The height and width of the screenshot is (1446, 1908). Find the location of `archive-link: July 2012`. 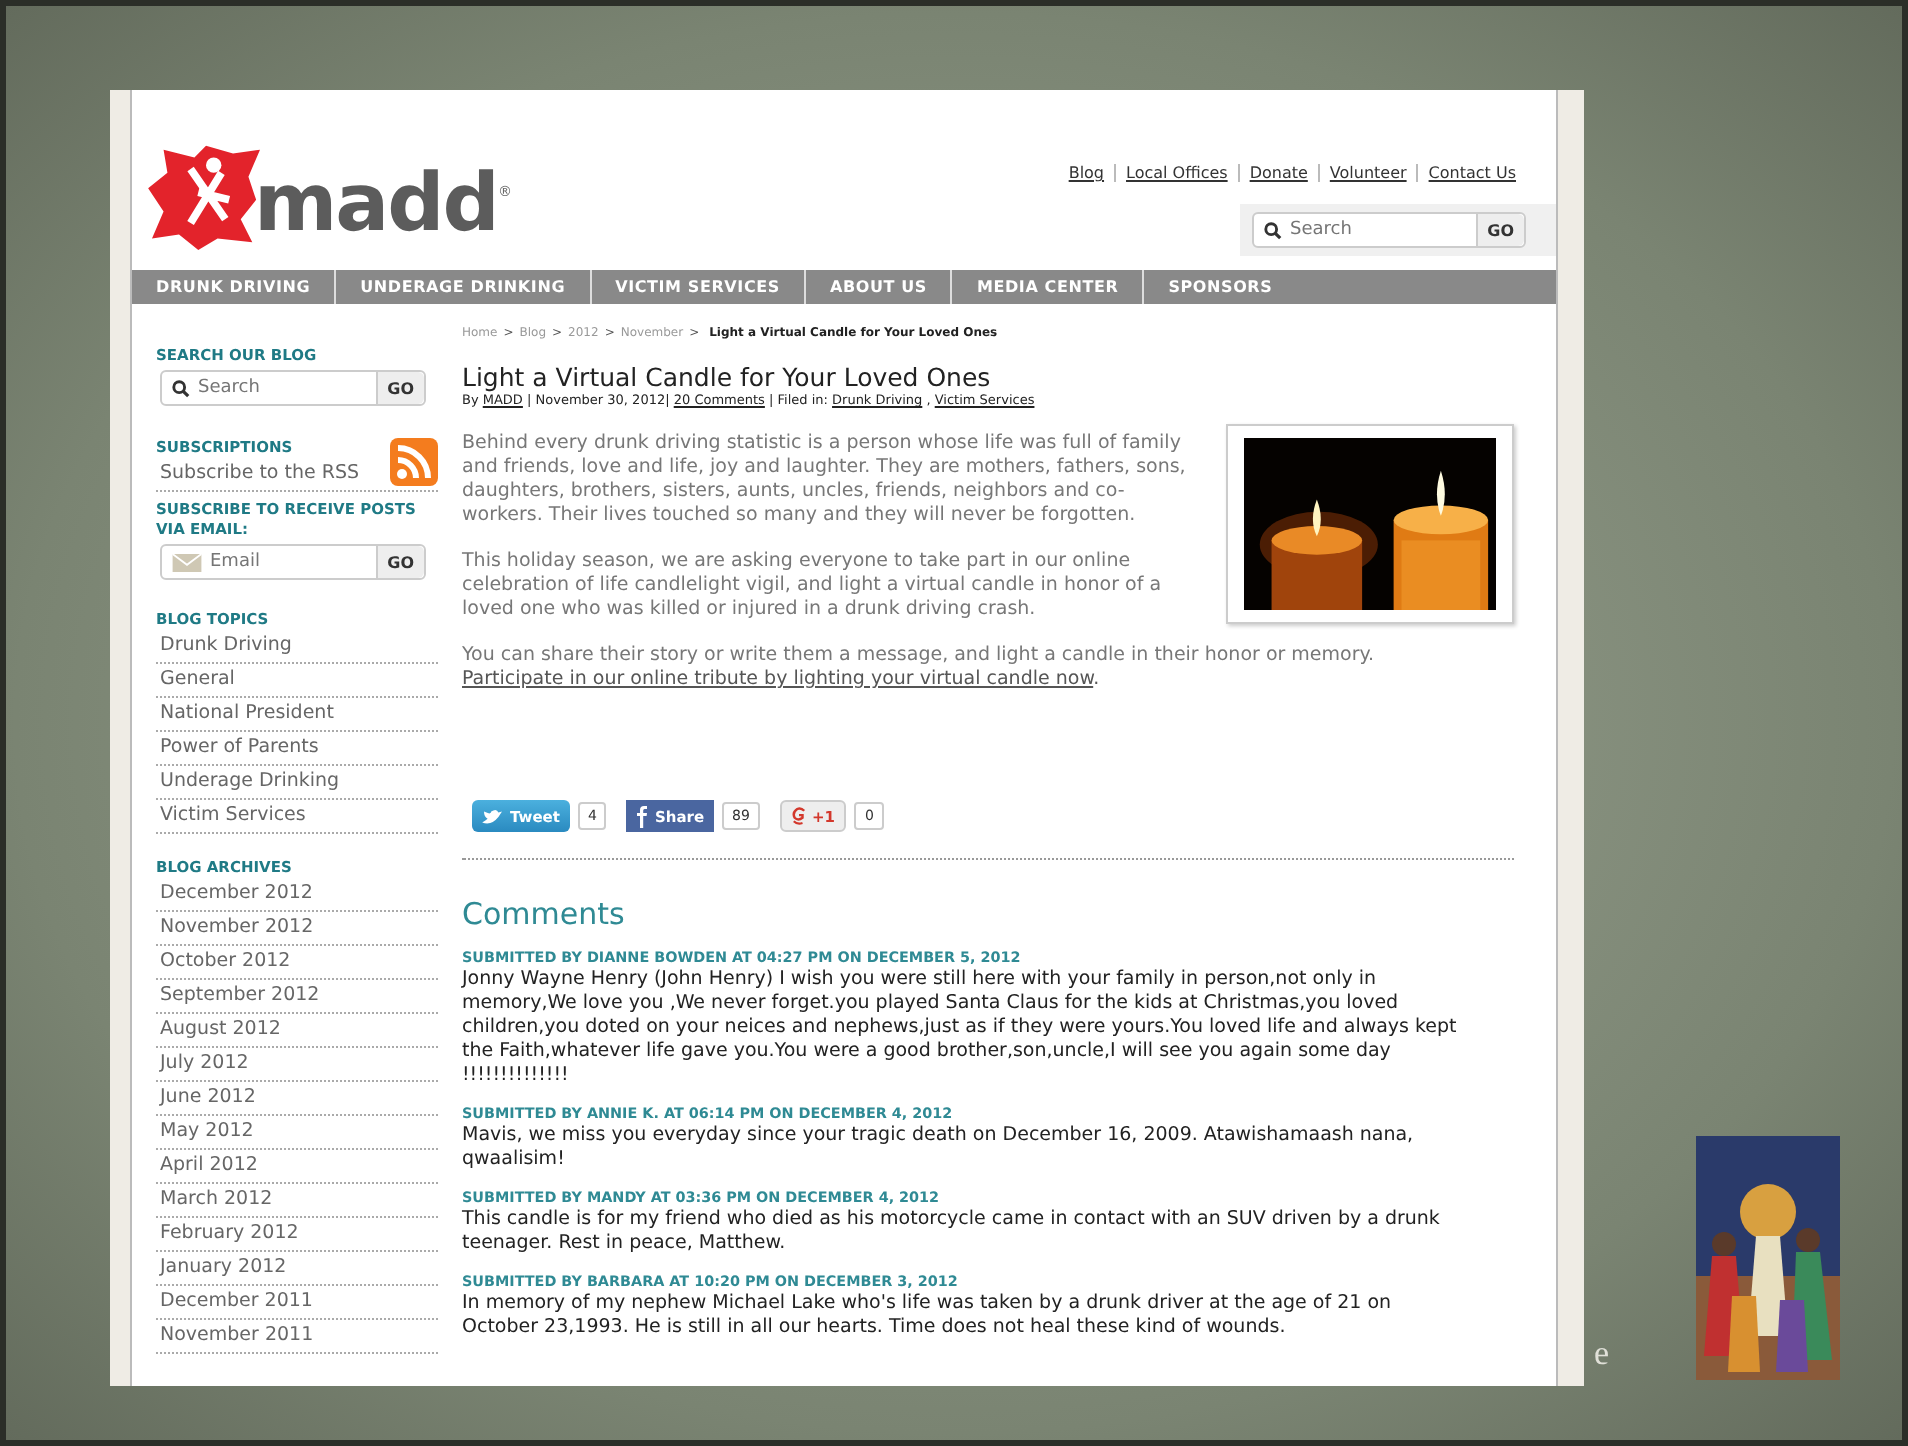

archive-link: July 2012 is located at coordinates (297, 1065).